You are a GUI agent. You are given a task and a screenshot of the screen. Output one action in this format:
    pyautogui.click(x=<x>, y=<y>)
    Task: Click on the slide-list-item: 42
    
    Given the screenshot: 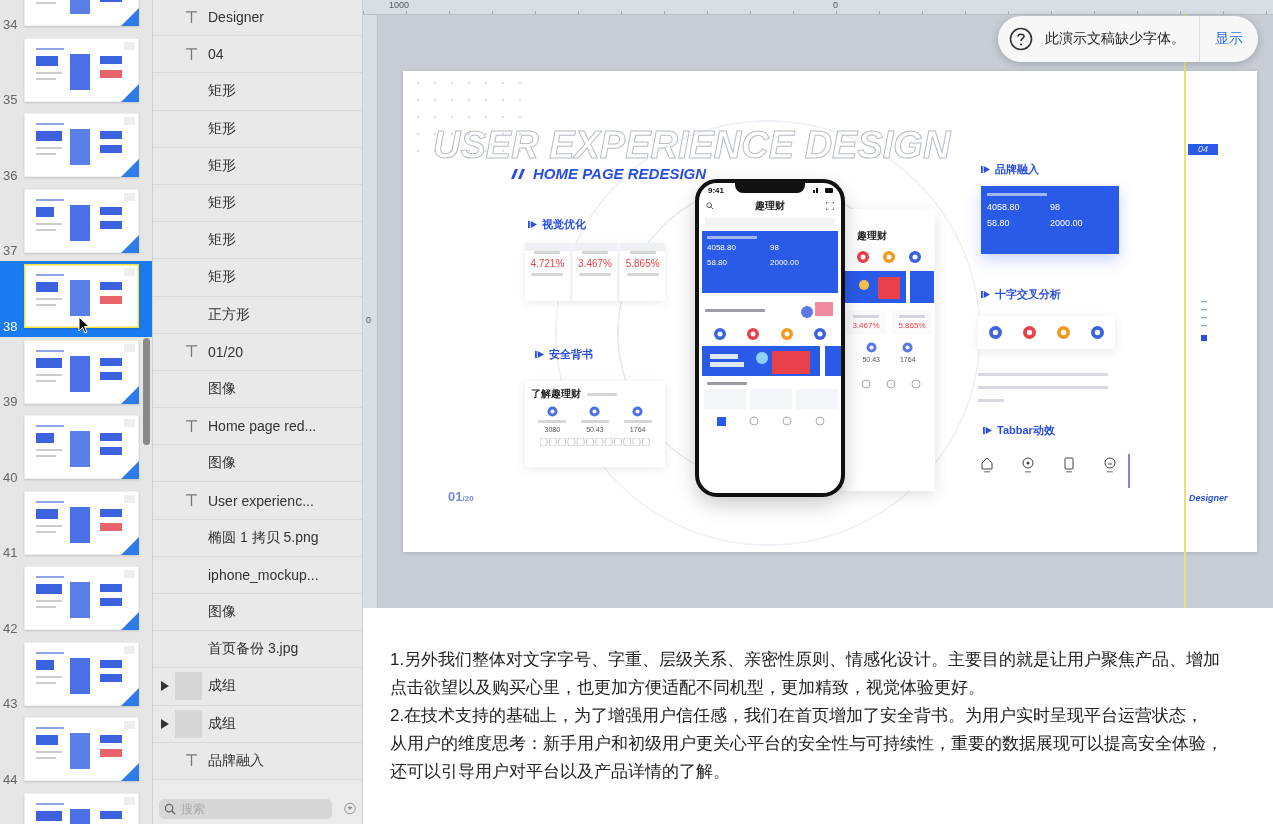 What is the action you would take?
    pyautogui.click(x=76, y=601)
    